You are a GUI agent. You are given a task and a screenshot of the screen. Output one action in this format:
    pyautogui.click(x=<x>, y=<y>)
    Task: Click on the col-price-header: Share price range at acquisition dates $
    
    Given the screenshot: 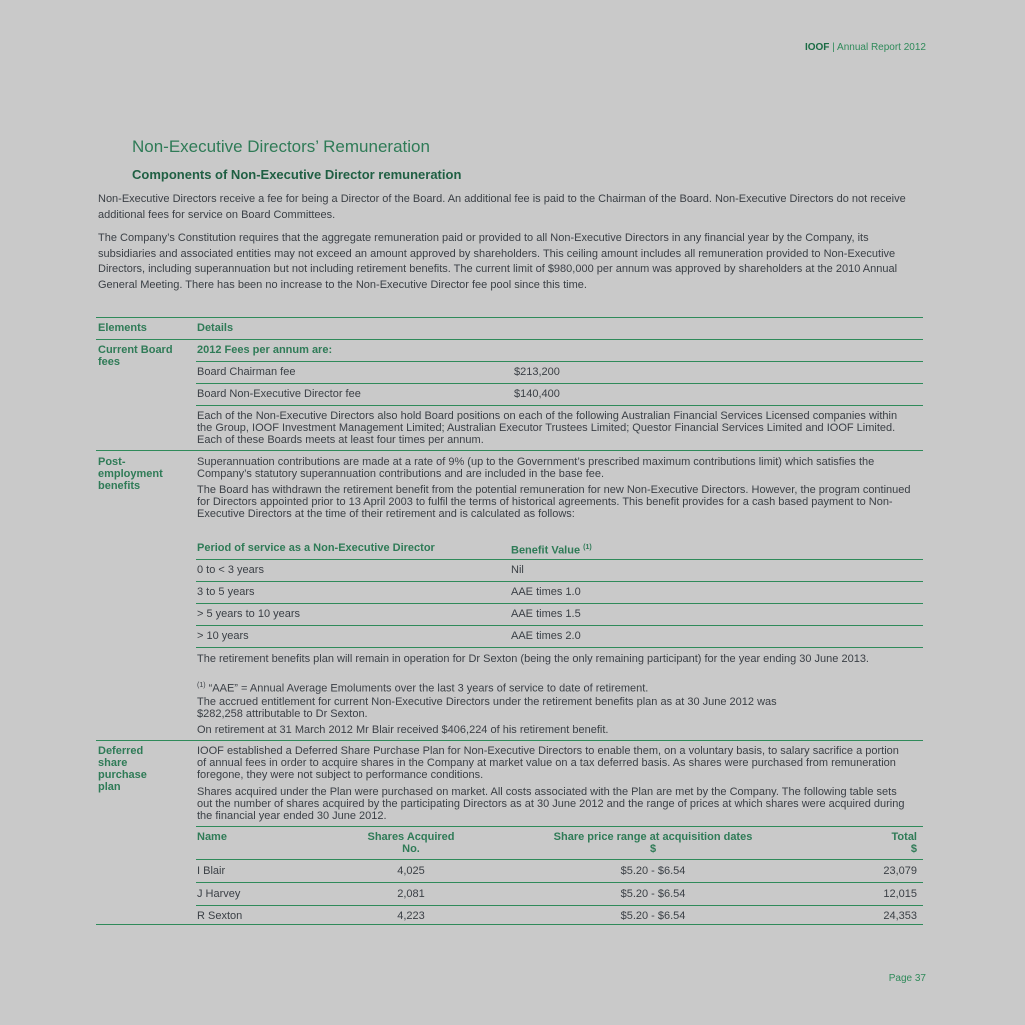 What is the action you would take?
    pyautogui.click(x=653, y=843)
    